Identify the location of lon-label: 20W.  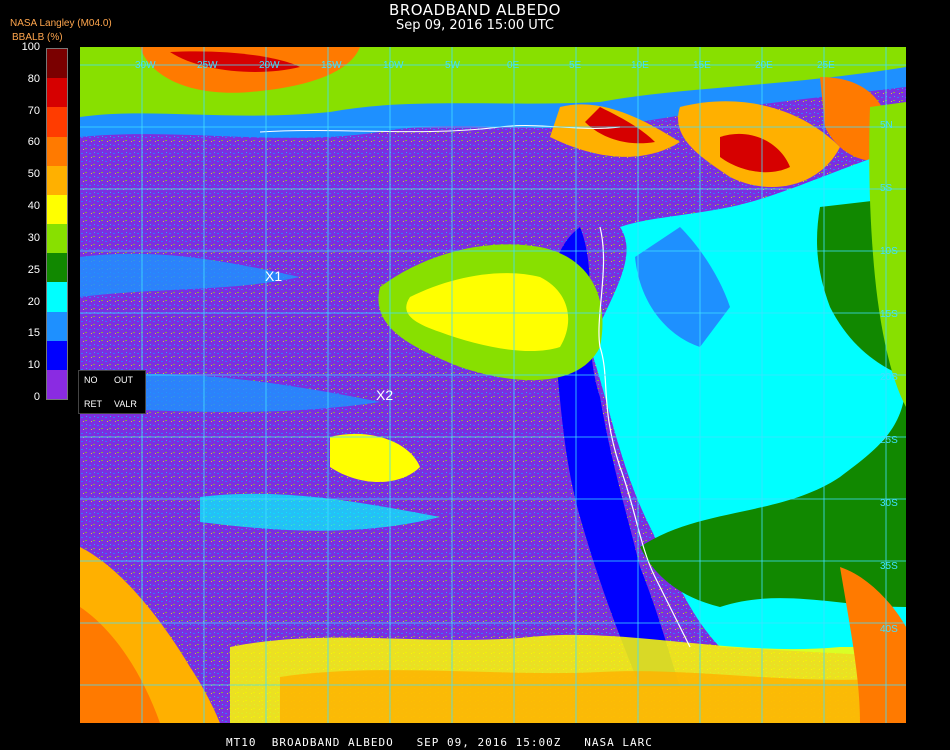
(269, 65).